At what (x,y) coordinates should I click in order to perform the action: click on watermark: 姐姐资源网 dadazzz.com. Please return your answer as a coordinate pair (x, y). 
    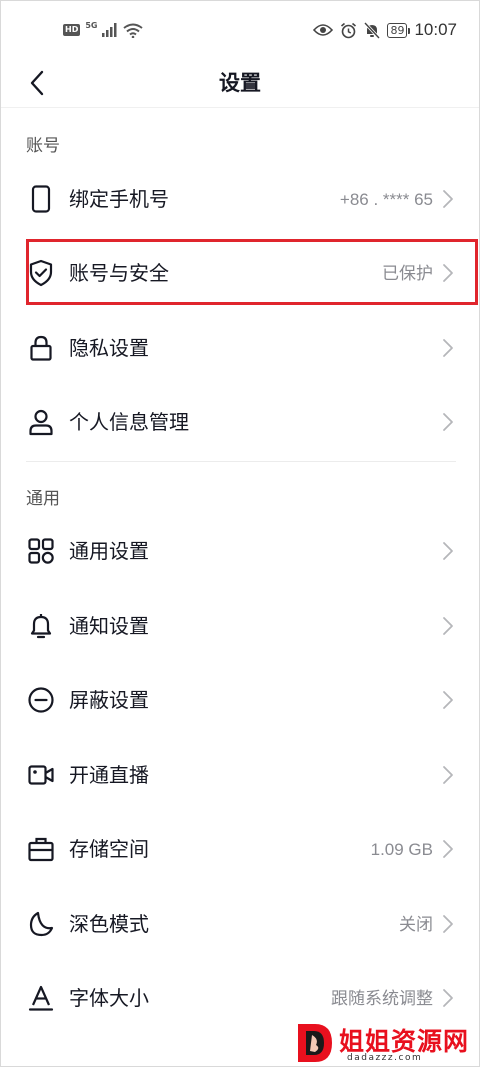
    Looking at the image, I should click on (387, 1042).